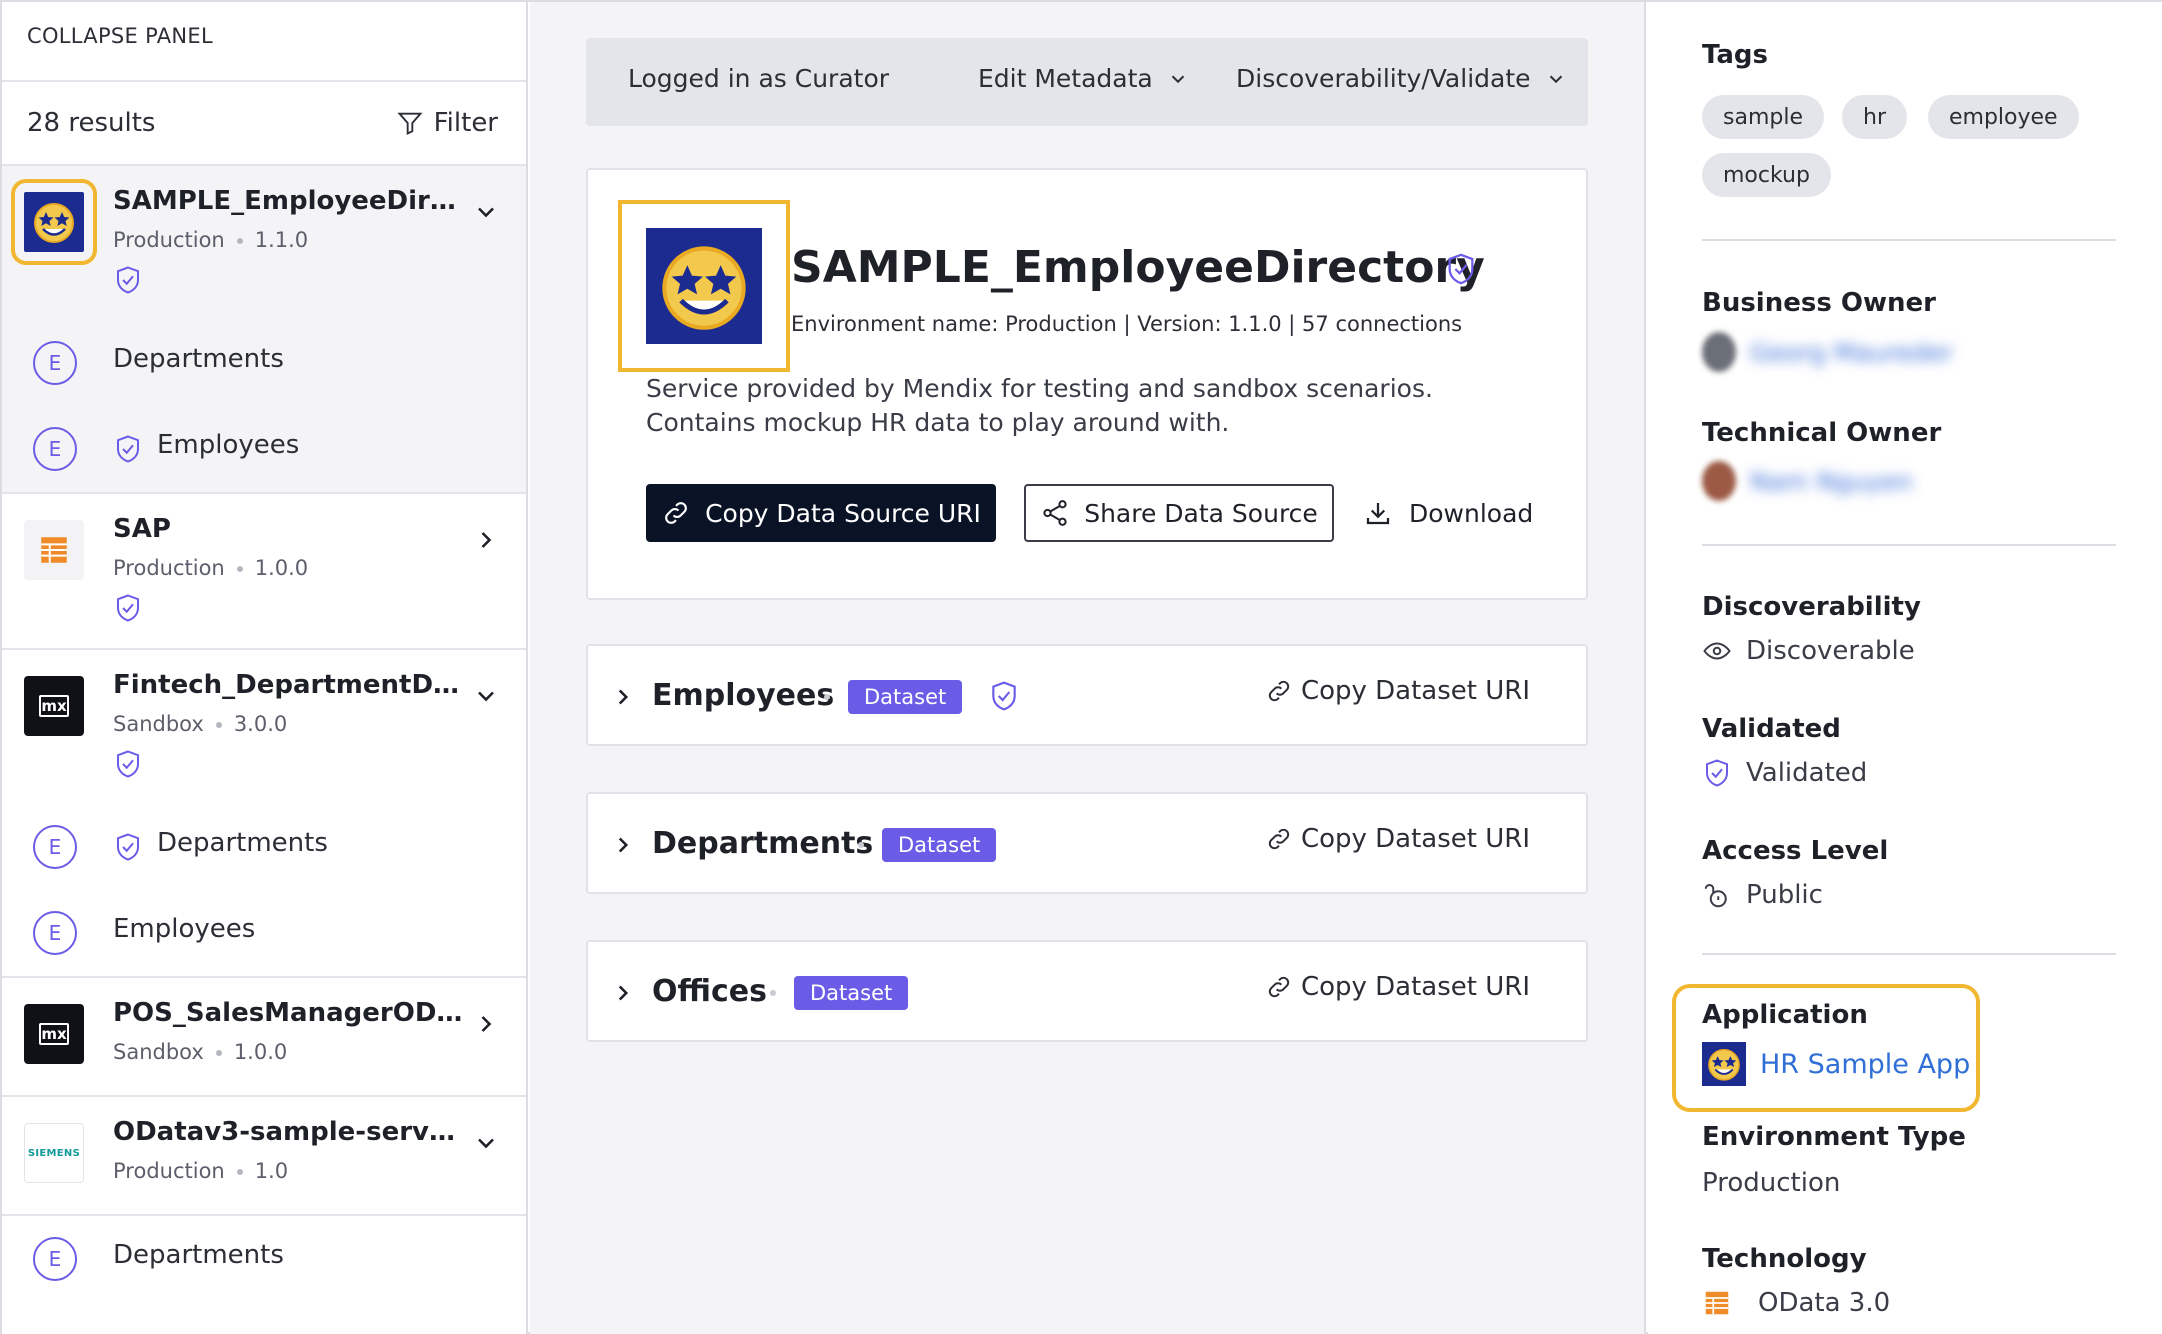  What do you see at coordinates (1378, 514) in the screenshot?
I see `download-icon` at bounding box center [1378, 514].